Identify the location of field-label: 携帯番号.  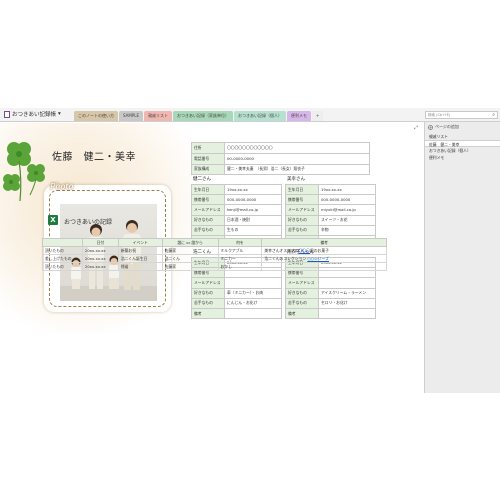
(208, 200).